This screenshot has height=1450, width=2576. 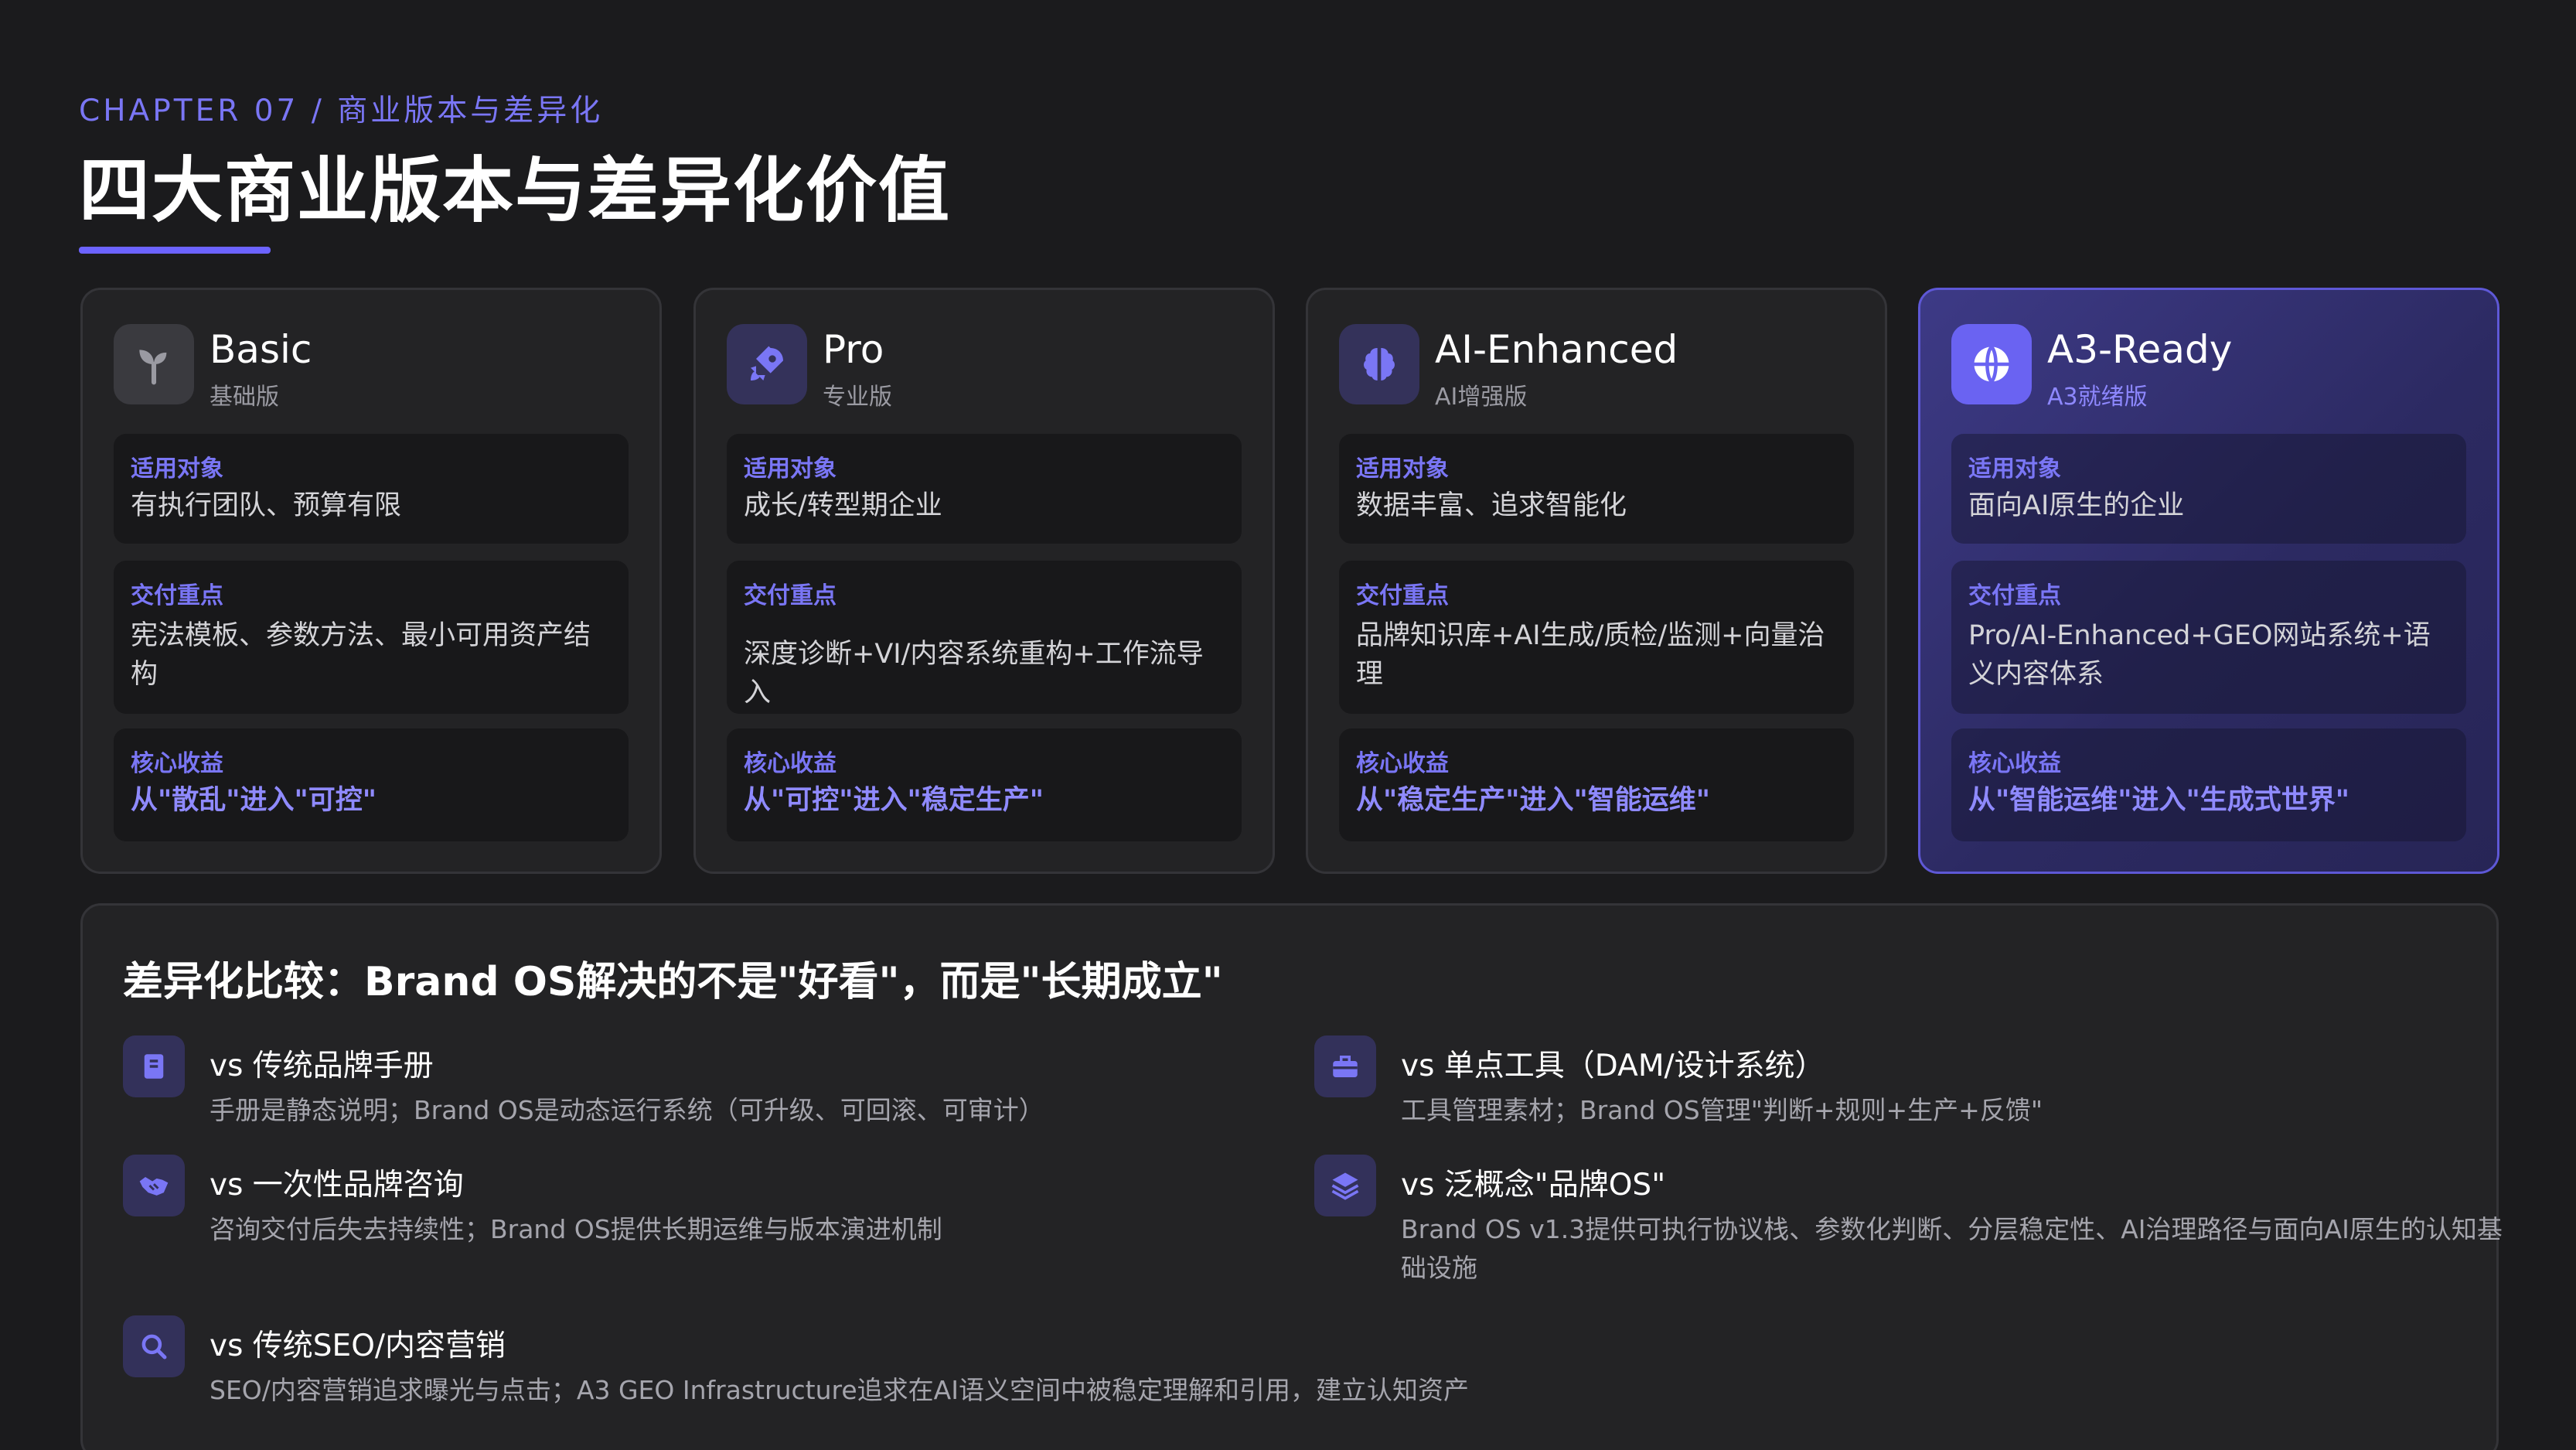 I want to click on globe-icon, so click(x=1991, y=364).